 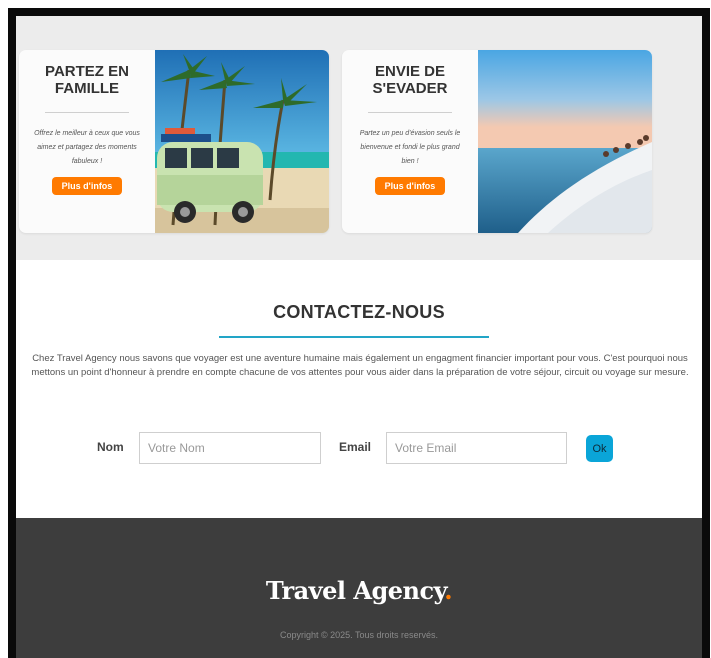 I want to click on sea-cliff-image, so click(x=565, y=141).